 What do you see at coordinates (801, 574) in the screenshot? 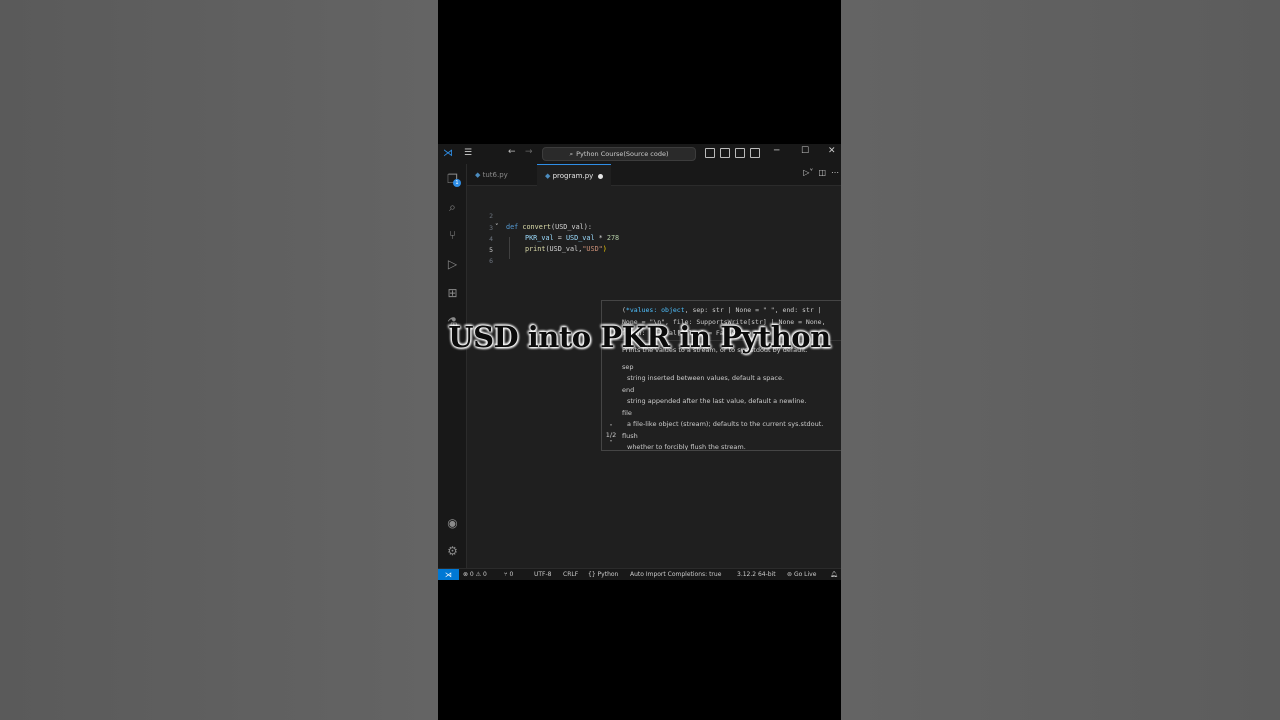
I see `go-live-button: ⊚ Go Live` at bounding box center [801, 574].